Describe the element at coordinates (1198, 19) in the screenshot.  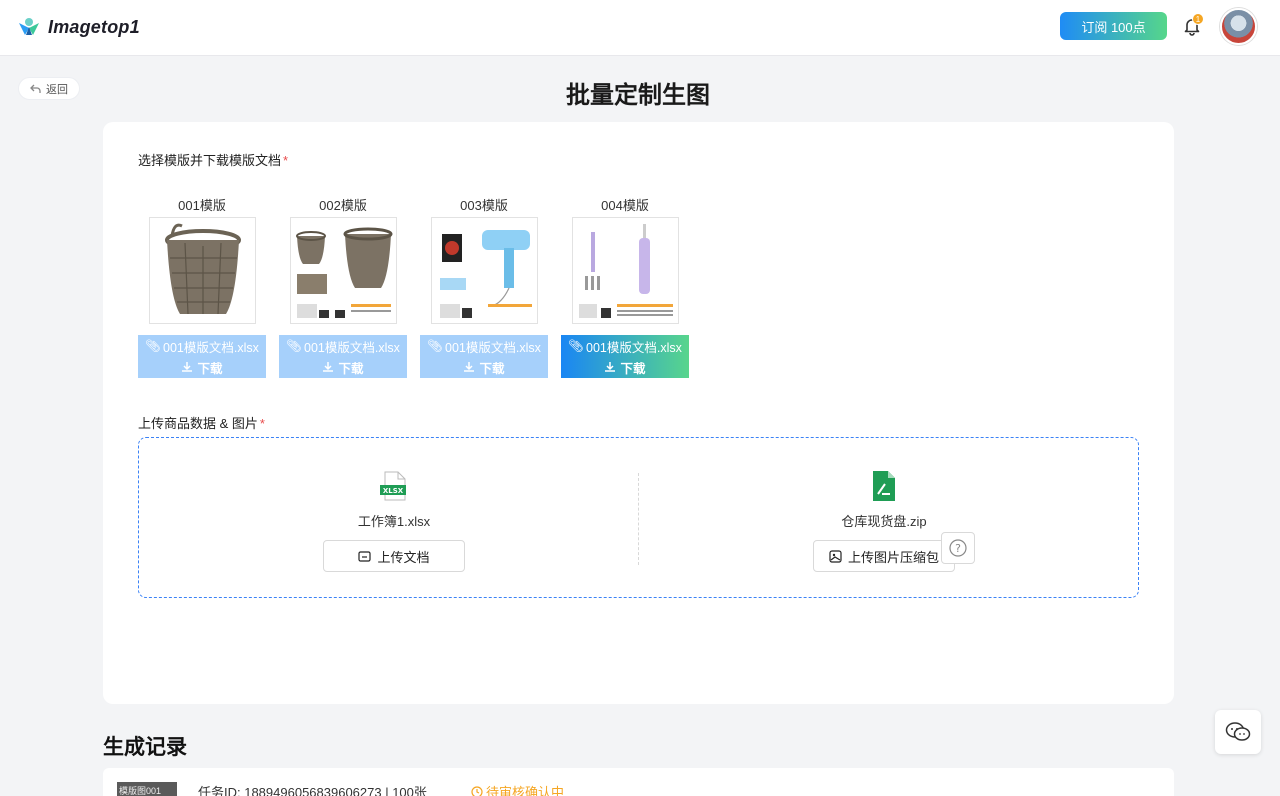
I see `notification-badge: 1` at that location.